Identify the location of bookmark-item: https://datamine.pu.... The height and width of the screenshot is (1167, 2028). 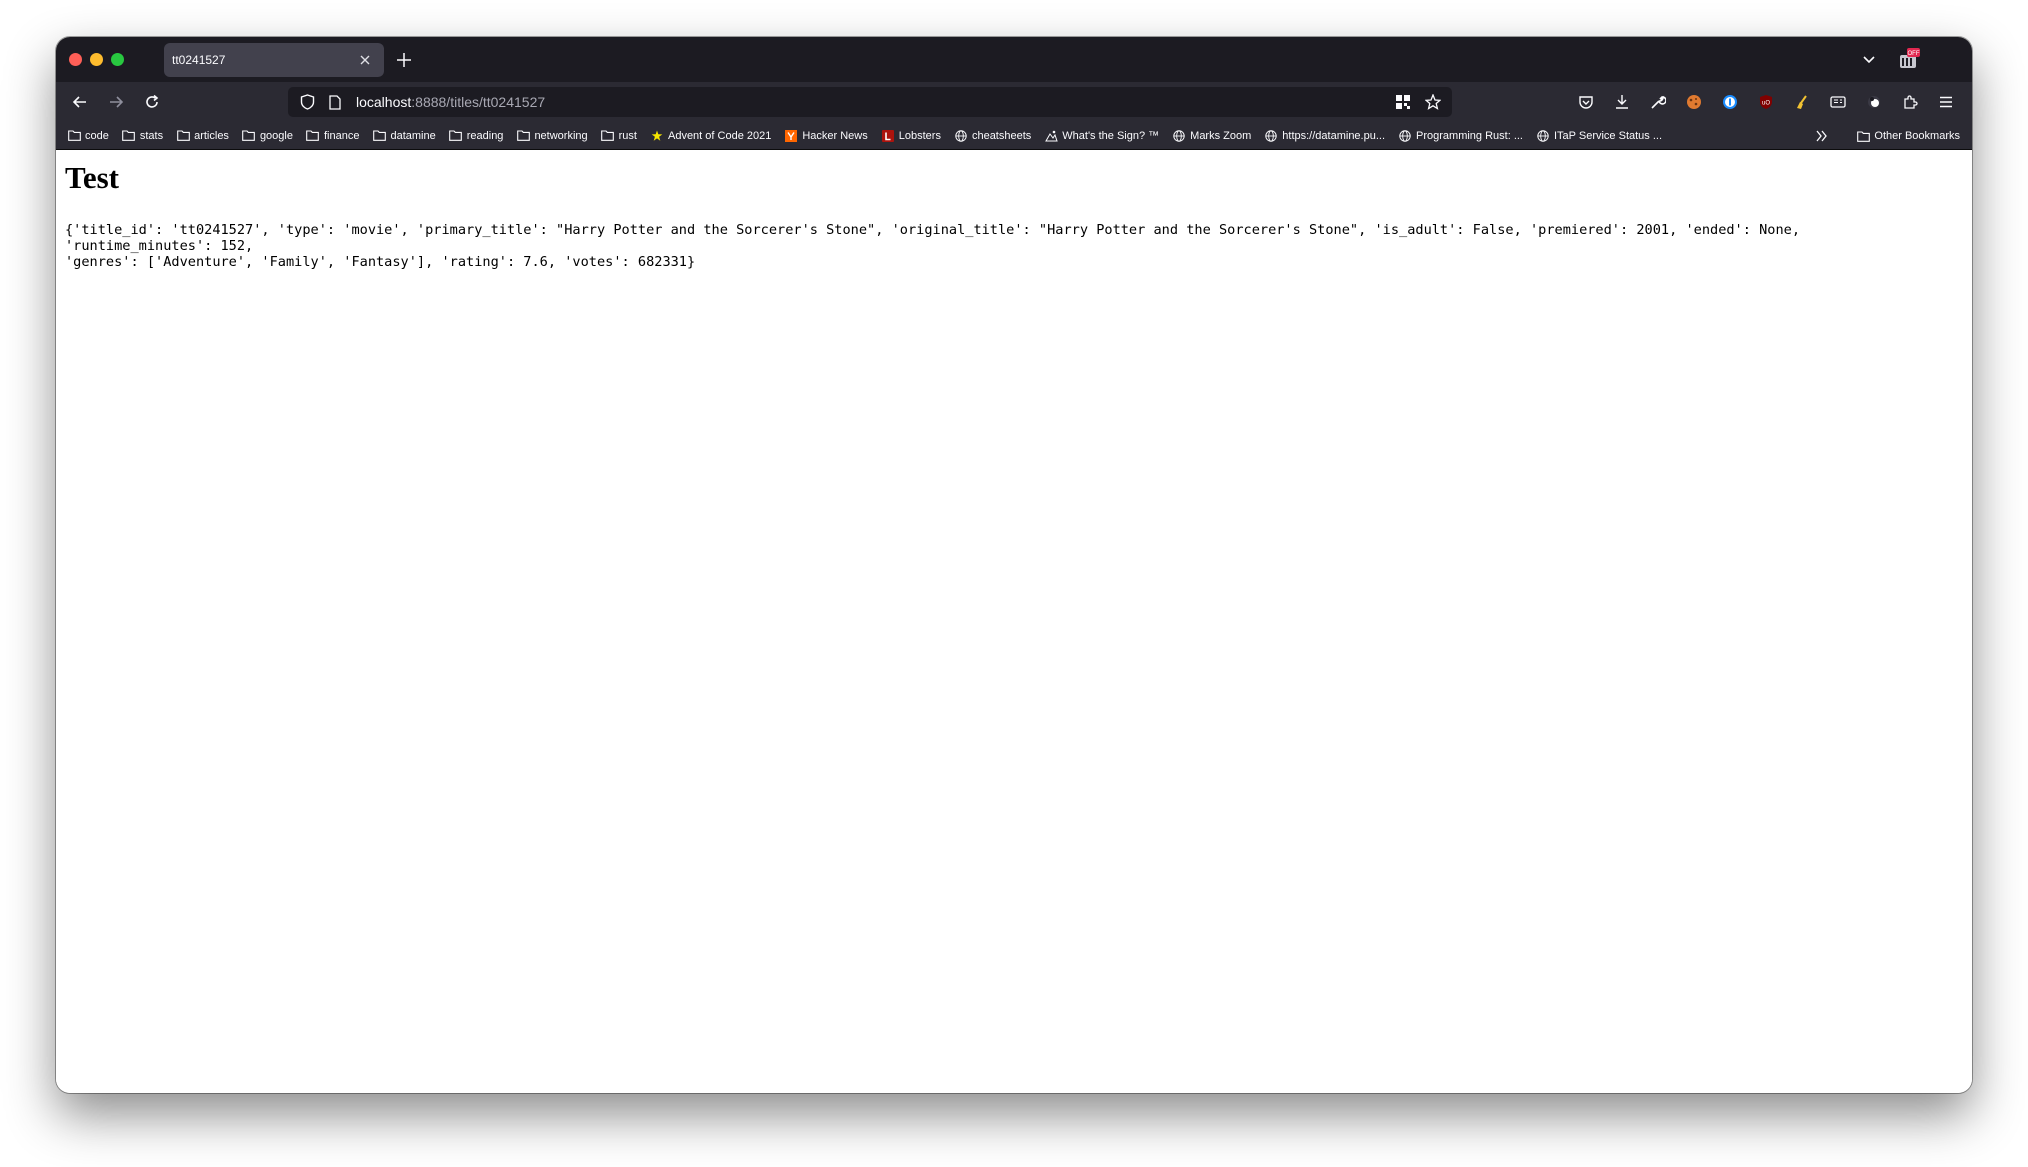
(1324, 136).